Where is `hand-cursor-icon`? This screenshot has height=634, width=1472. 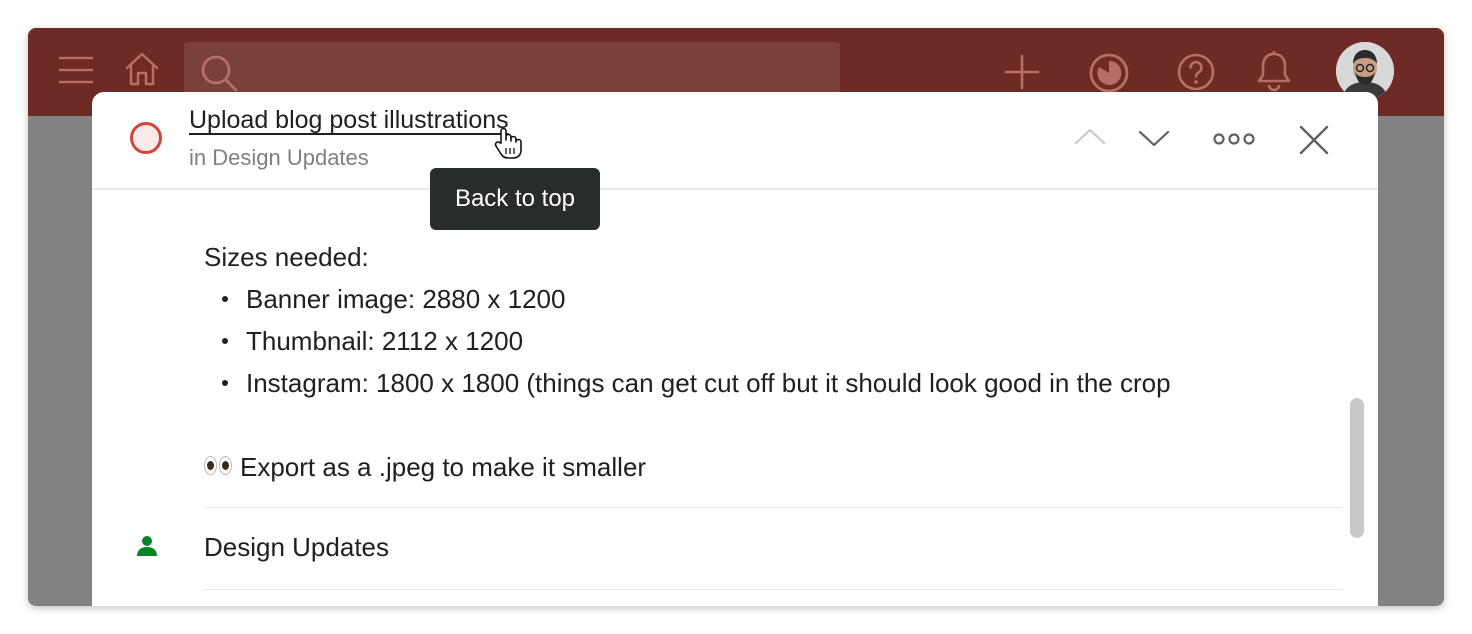 hand-cursor-icon is located at coordinates (508, 145).